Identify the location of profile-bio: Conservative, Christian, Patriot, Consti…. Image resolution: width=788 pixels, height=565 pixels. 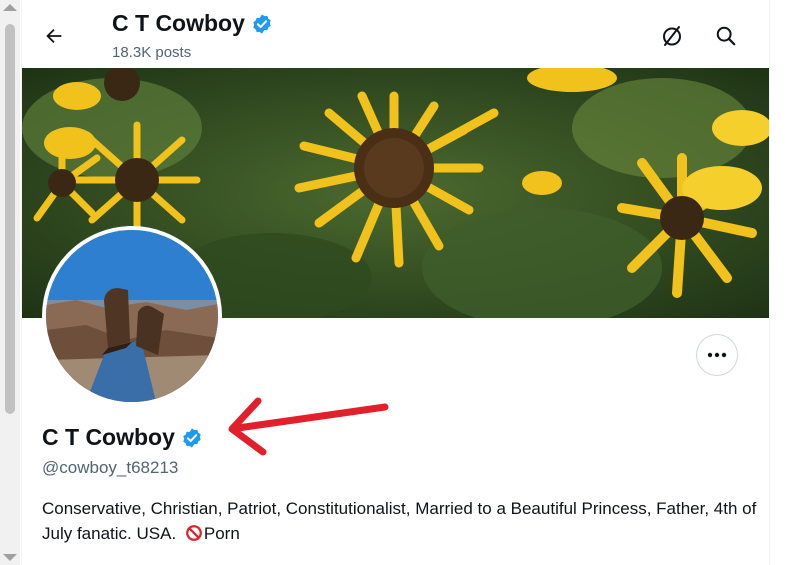
(399, 521).